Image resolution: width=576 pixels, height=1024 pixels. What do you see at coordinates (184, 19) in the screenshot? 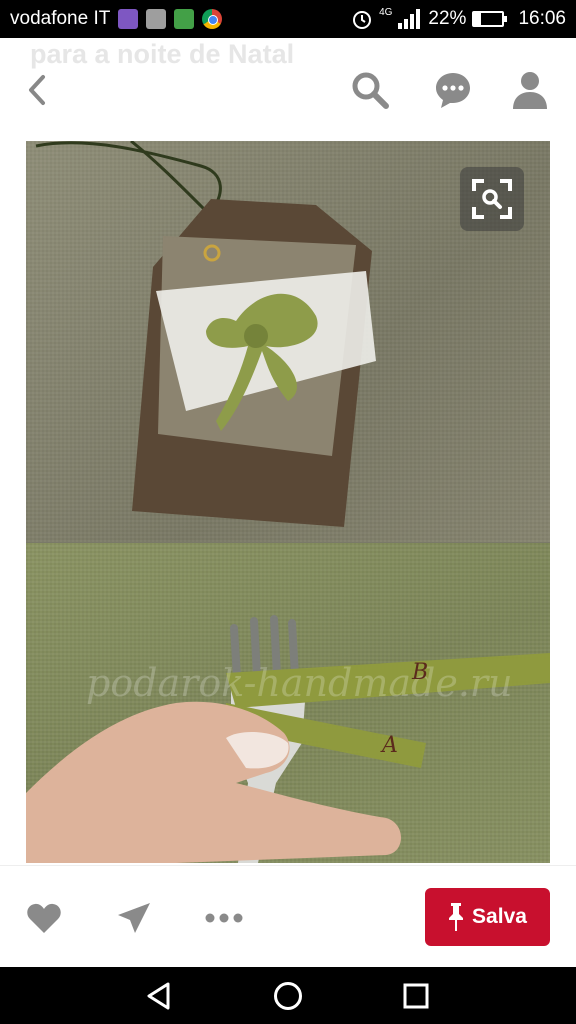
I see `shield-icon` at bounding box center [184, 19].